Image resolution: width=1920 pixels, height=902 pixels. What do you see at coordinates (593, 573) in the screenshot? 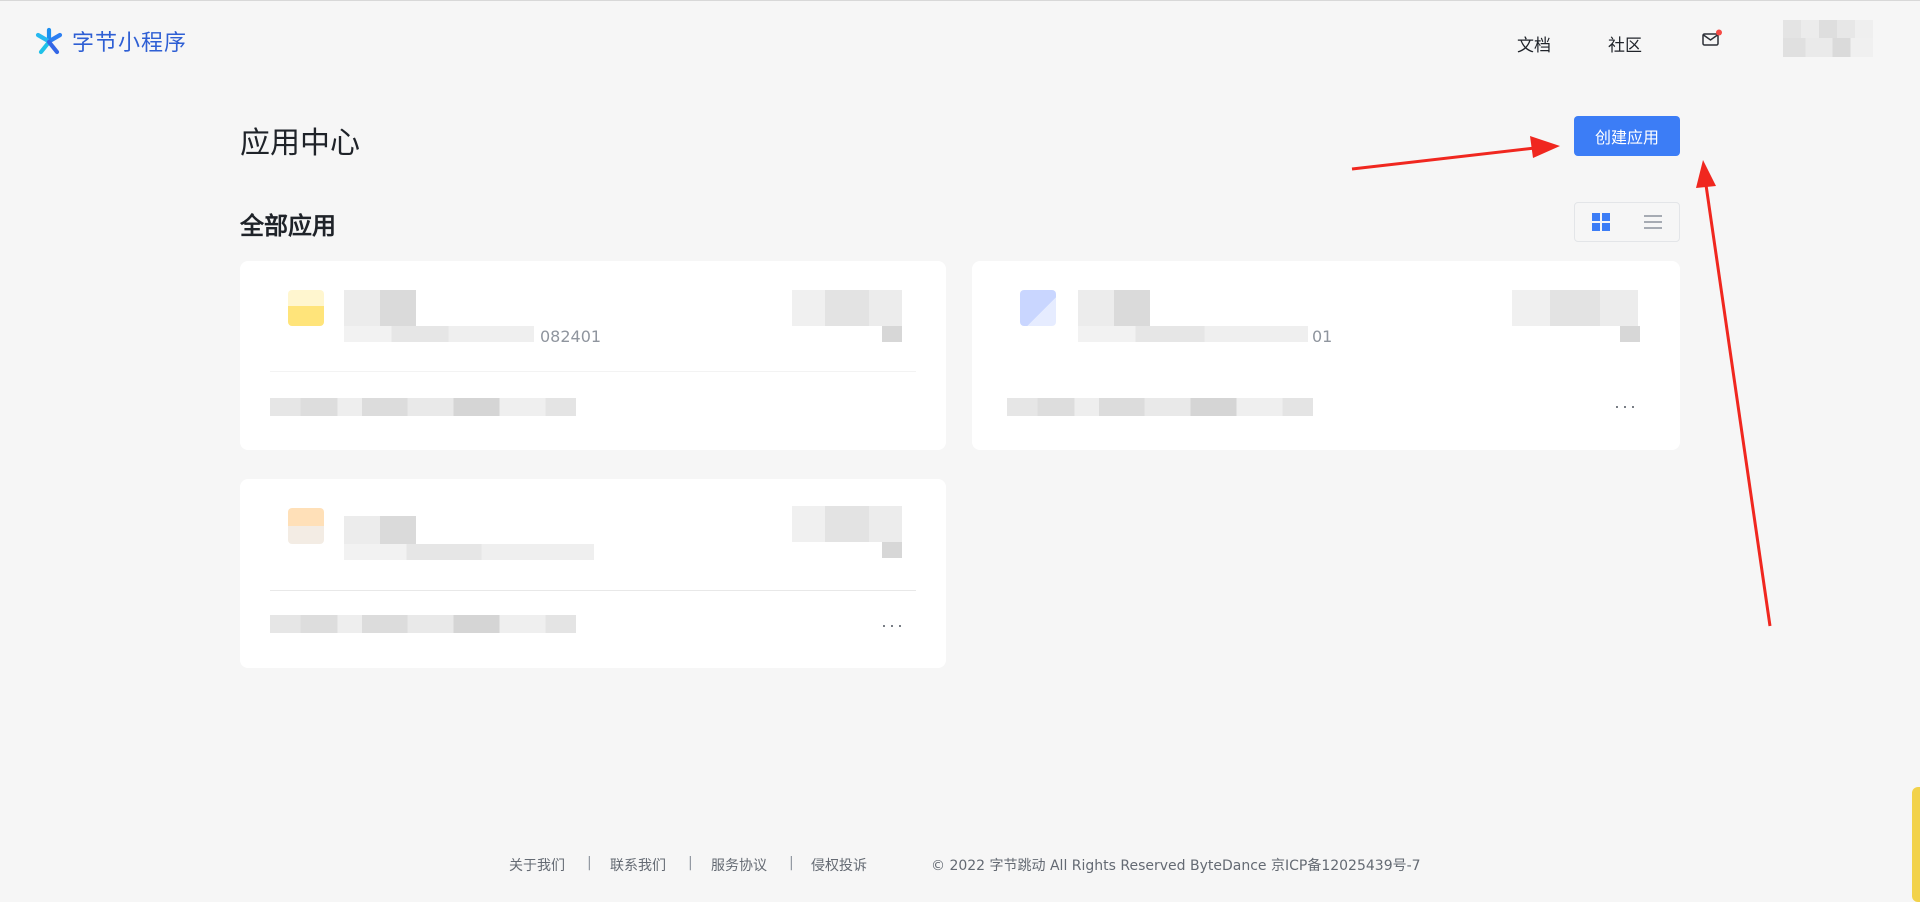
I see `app-card: ···` at bounding box center [593, 573].